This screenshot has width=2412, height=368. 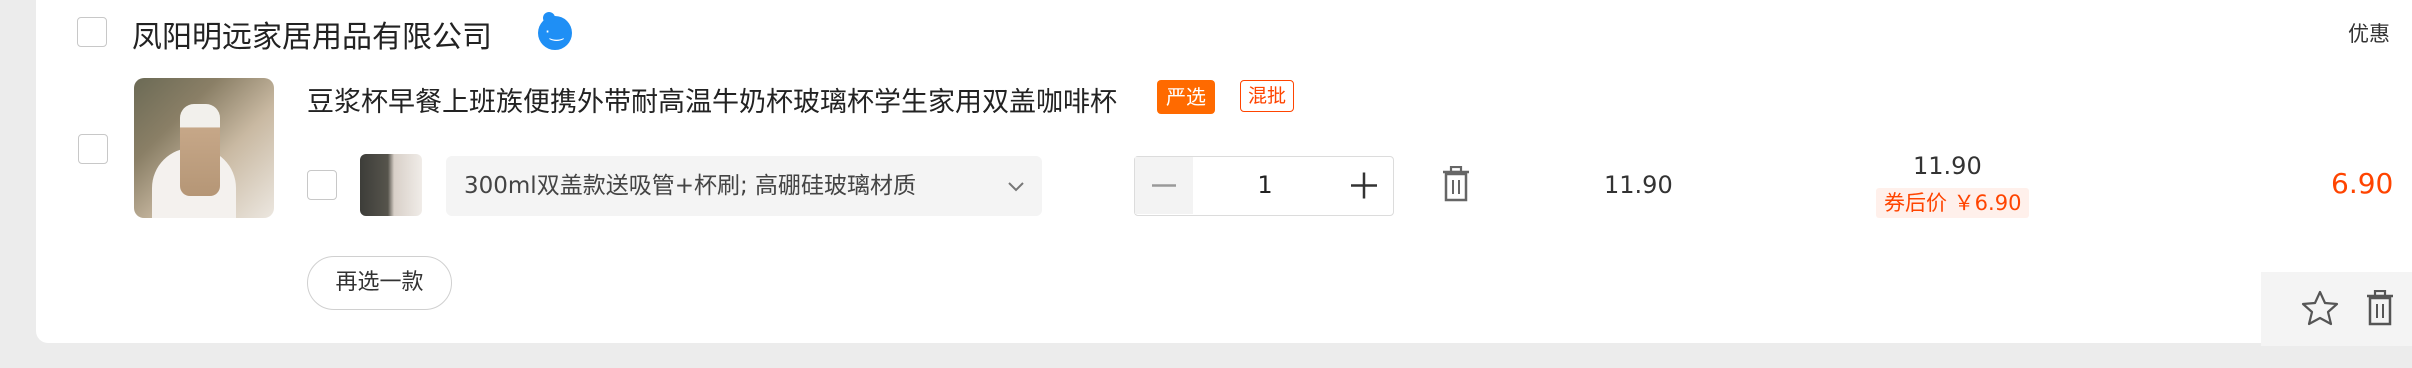 I want to click on increase-button, so click(x=1364, y=185).